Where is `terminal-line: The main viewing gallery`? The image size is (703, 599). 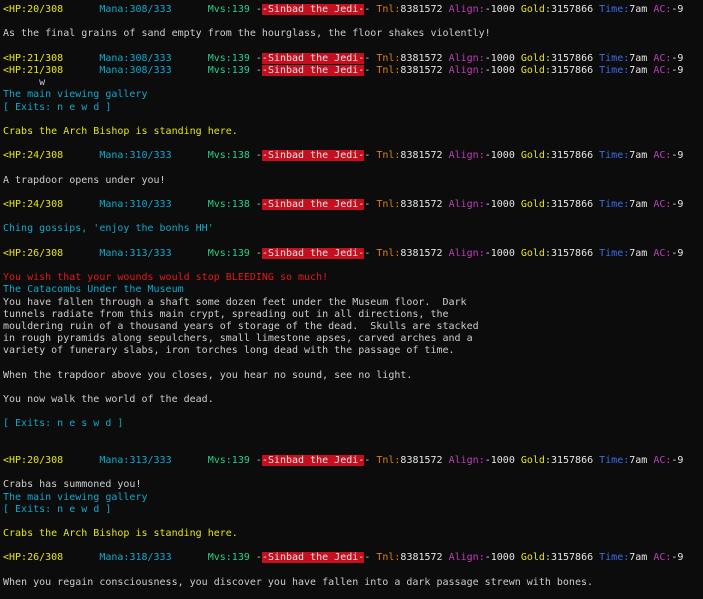
terminal-line: The main viewing gallery is located at coordinates (353, 498).